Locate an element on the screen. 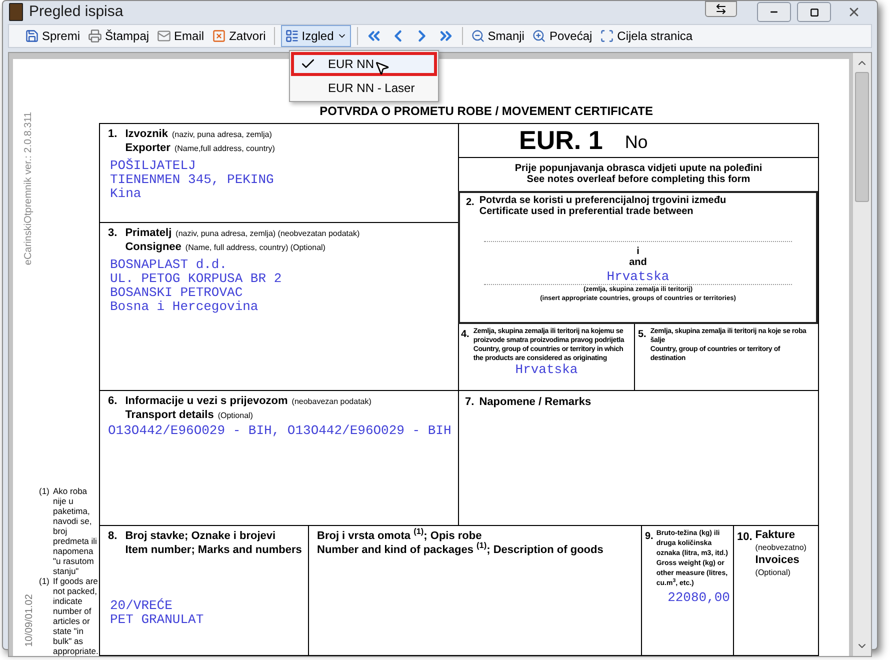 The width and height of the screenshot is (890, 660). field-value: UL. PETOG KORPUSA BR 2 is located at coordinates (196, 279).